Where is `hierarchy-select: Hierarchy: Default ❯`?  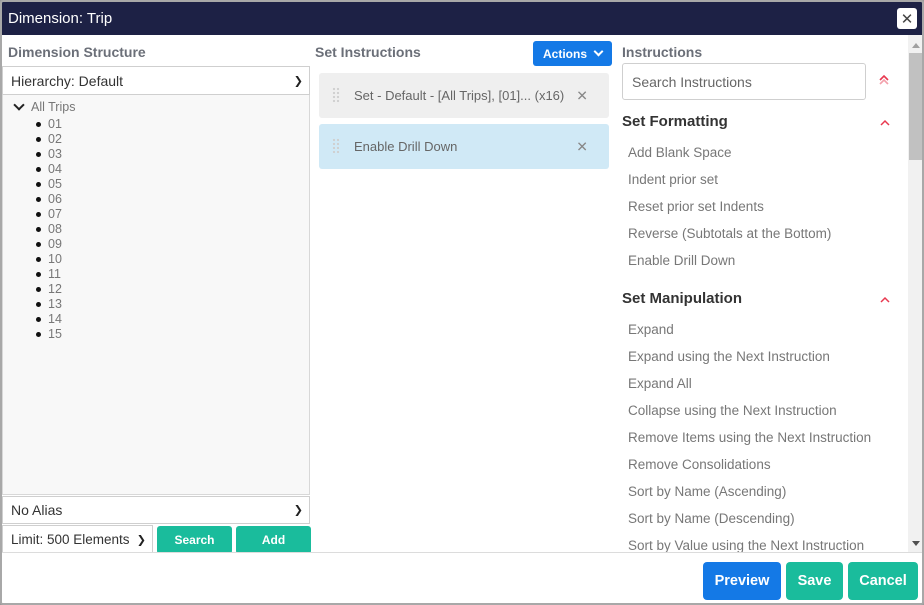
hierarchy-select: Hierarchy: Default ❯ is located at coordinates (156, 80).